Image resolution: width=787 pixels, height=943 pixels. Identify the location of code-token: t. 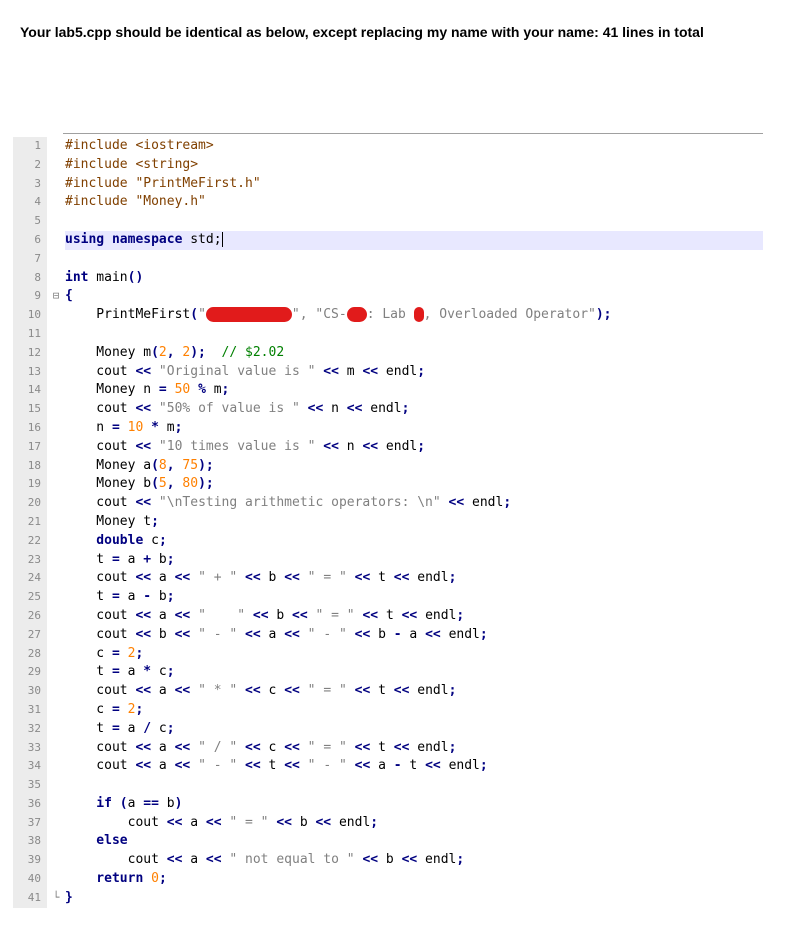
(413, 766).